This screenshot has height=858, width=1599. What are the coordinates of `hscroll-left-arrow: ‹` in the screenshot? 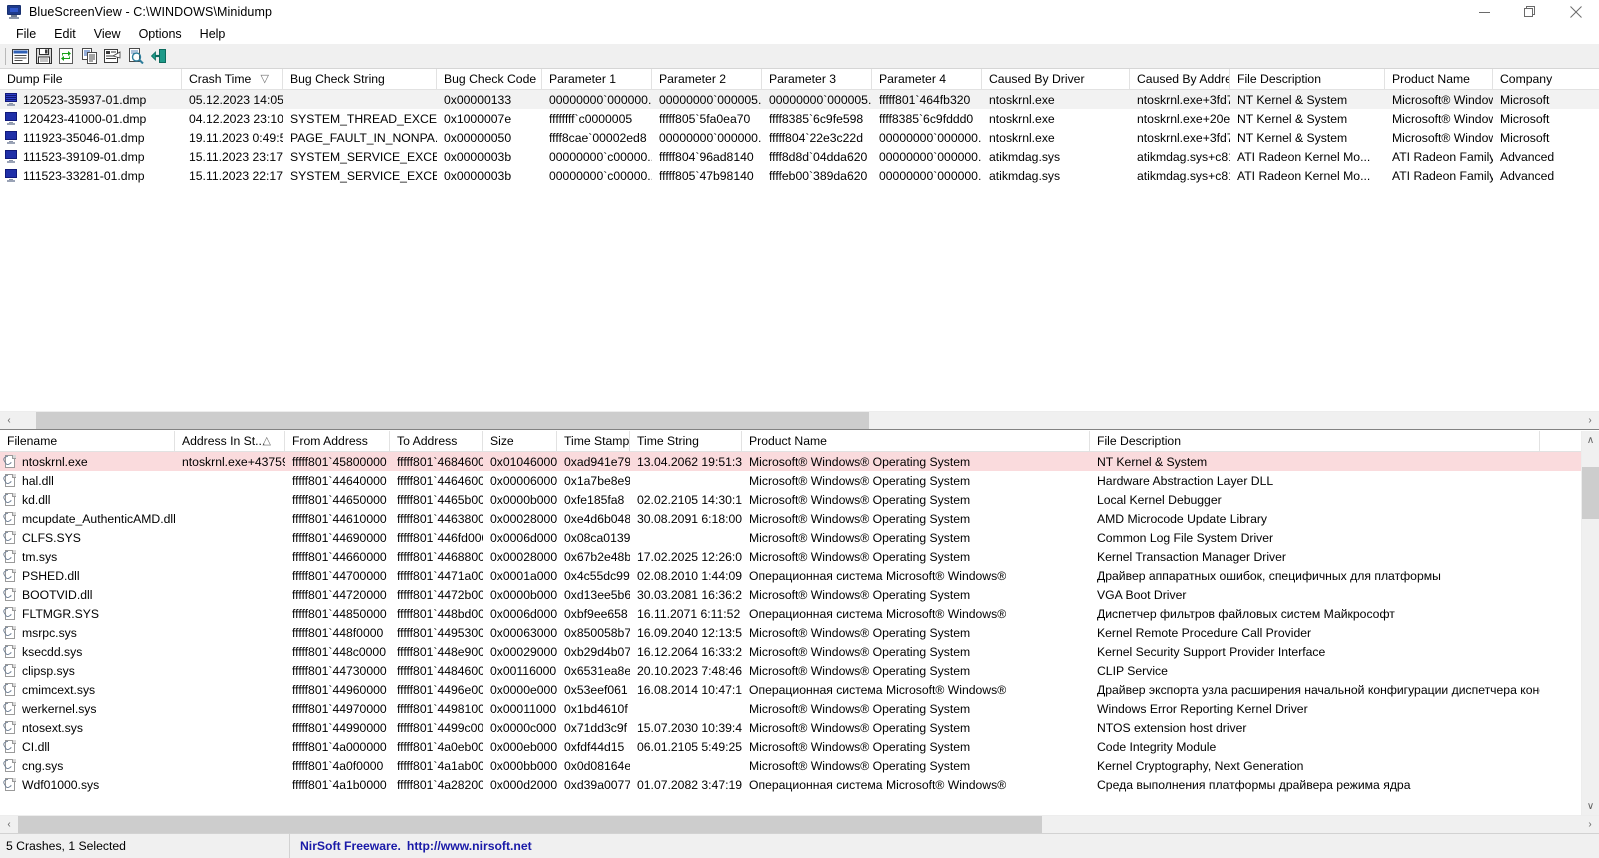 It's located at (9, 420).